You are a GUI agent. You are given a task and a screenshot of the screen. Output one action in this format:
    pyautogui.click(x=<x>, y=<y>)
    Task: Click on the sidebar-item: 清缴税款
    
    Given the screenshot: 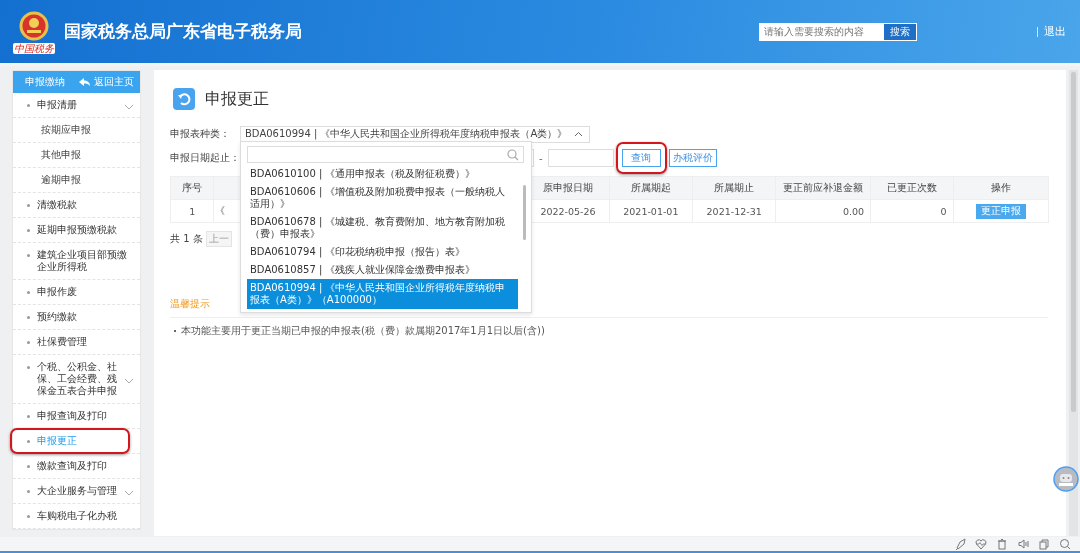 What is the action you would take?
    pyautogui.click(x=76, y=205)
    